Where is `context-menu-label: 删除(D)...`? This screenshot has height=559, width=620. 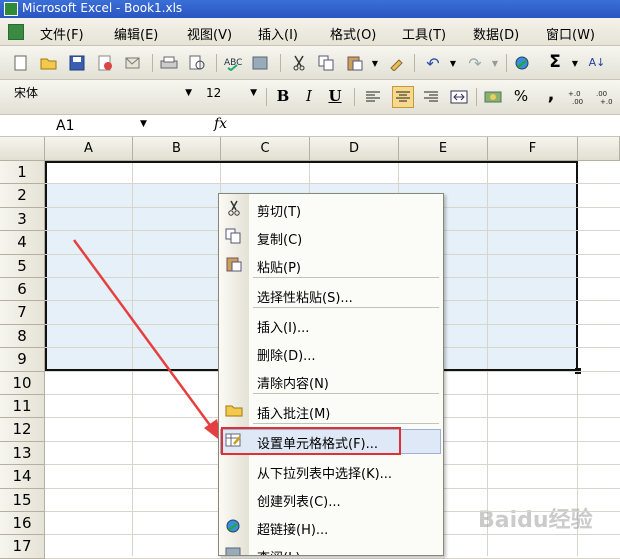 context-menu-label: 删除(D)... is located at coordinates (286, 356).